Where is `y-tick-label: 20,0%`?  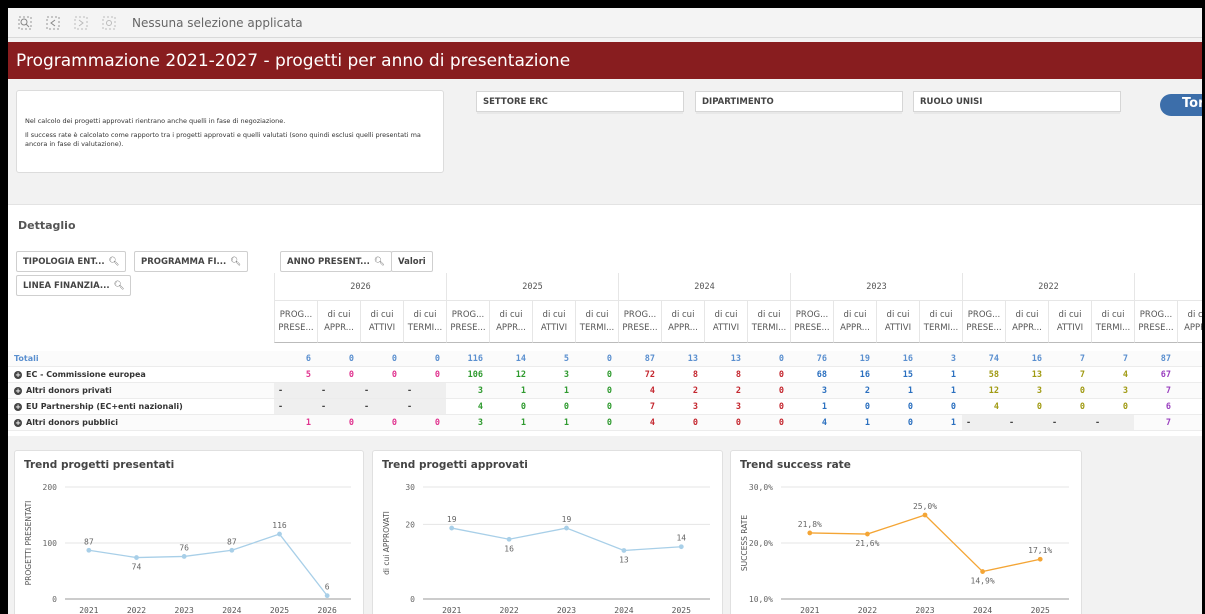
y-tick-label: 20,0% is located at coordinates (761, 543).